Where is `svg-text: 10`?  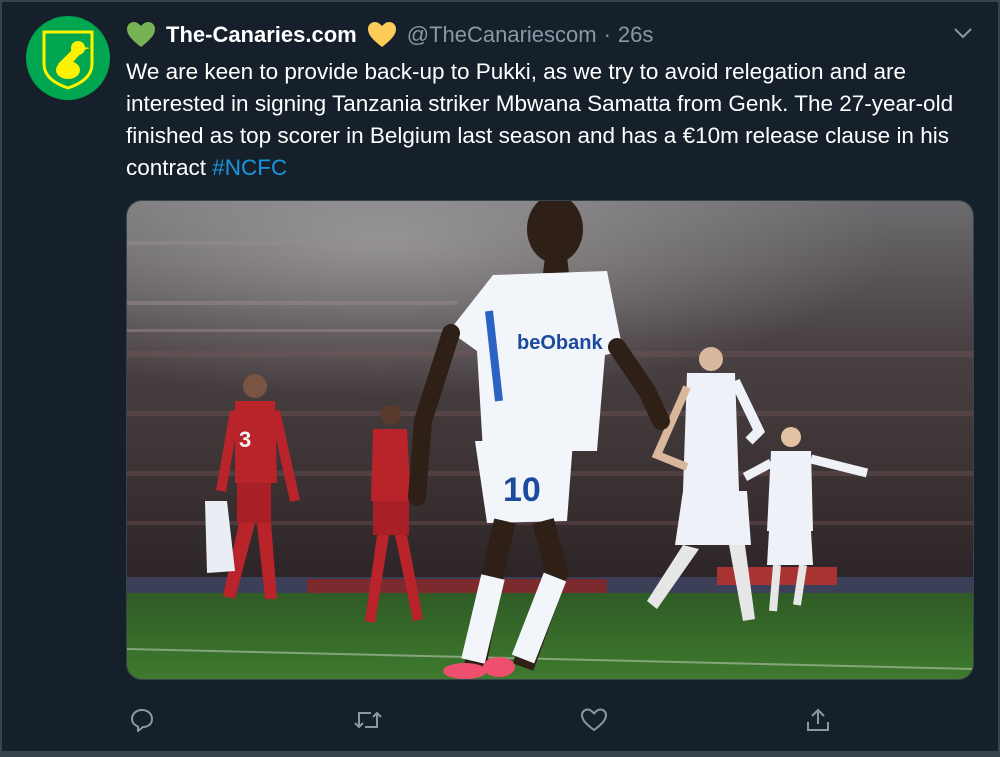
svg-text: 10 is located at coordinates (522, 490).